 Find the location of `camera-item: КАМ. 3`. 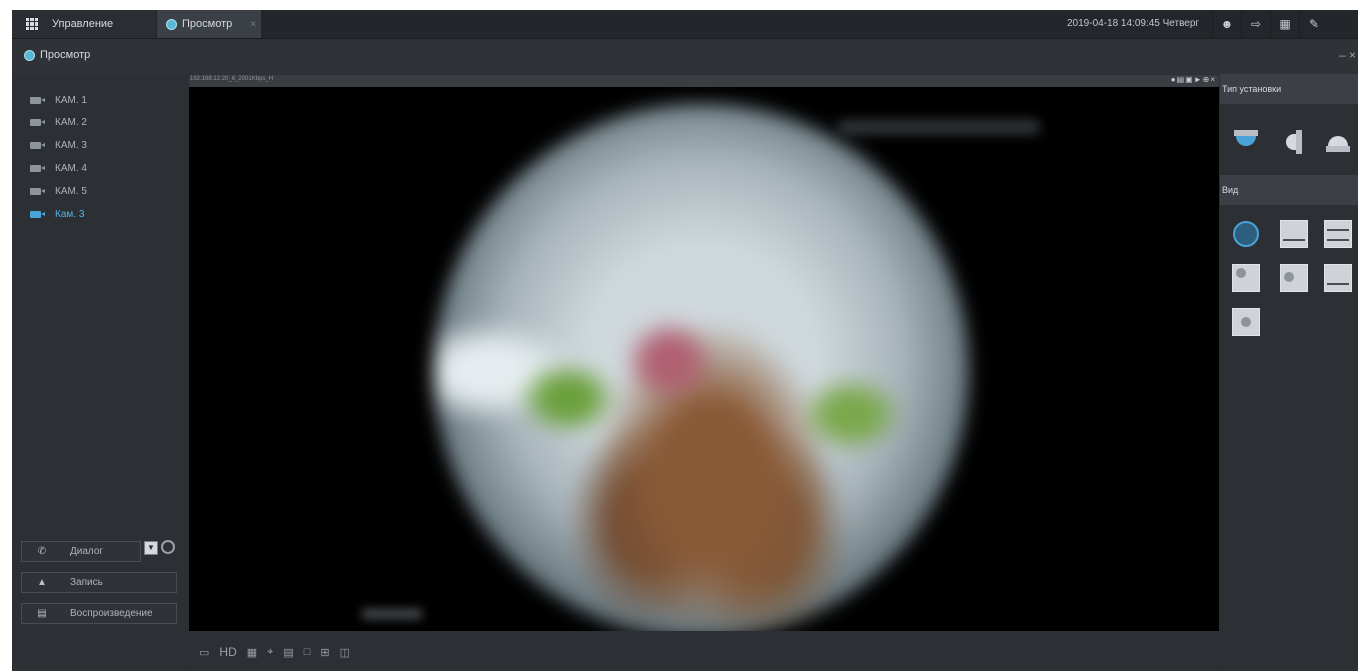

camera-item: КАМ. 3 is located at coordinates (58, 145).